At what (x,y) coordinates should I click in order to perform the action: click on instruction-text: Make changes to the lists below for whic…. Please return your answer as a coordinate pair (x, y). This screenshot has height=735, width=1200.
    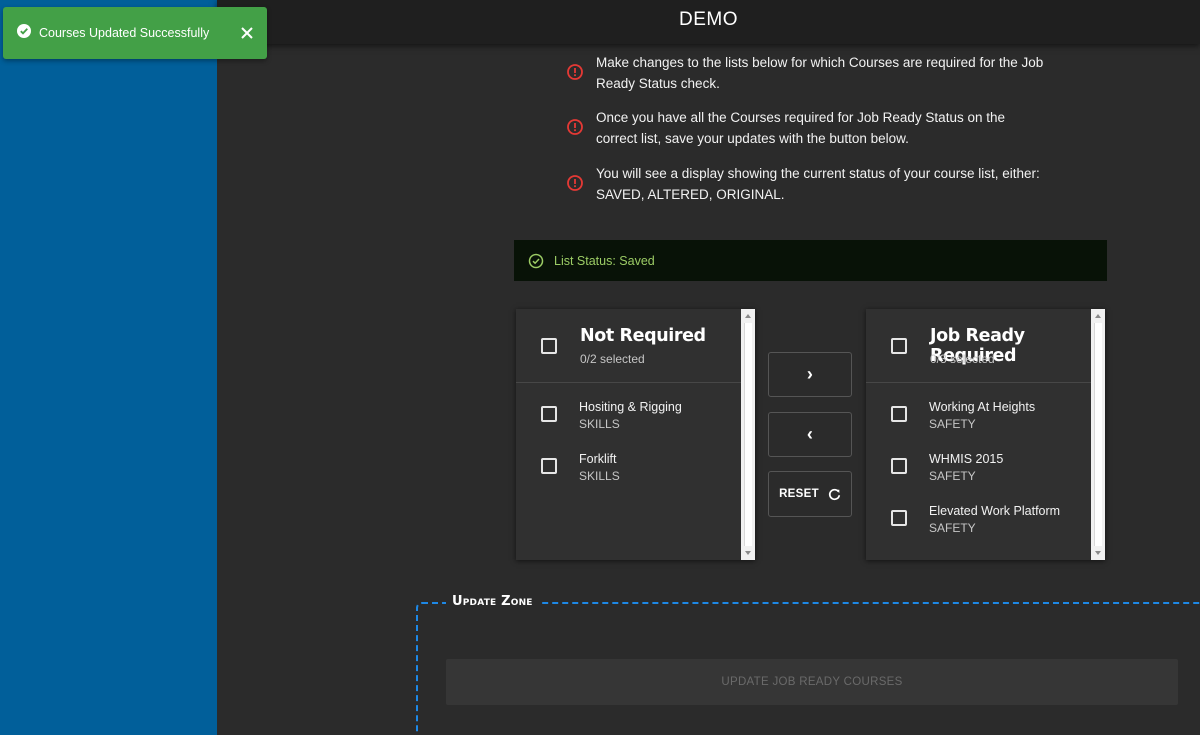
    Looking at the image, I should click on (820, 73).